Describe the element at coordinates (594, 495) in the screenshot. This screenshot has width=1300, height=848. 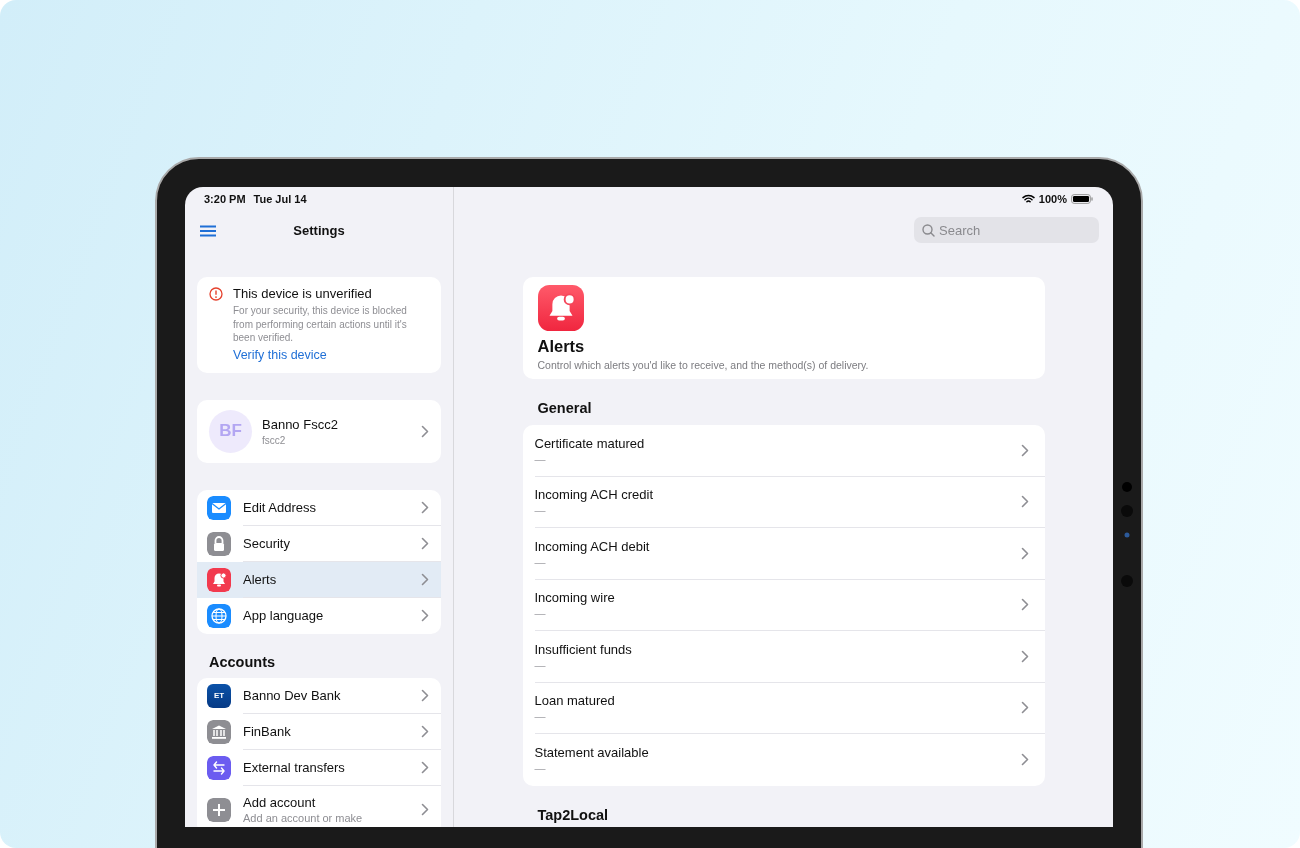
I see `alert-label: Incoming ACH credit` at that location.